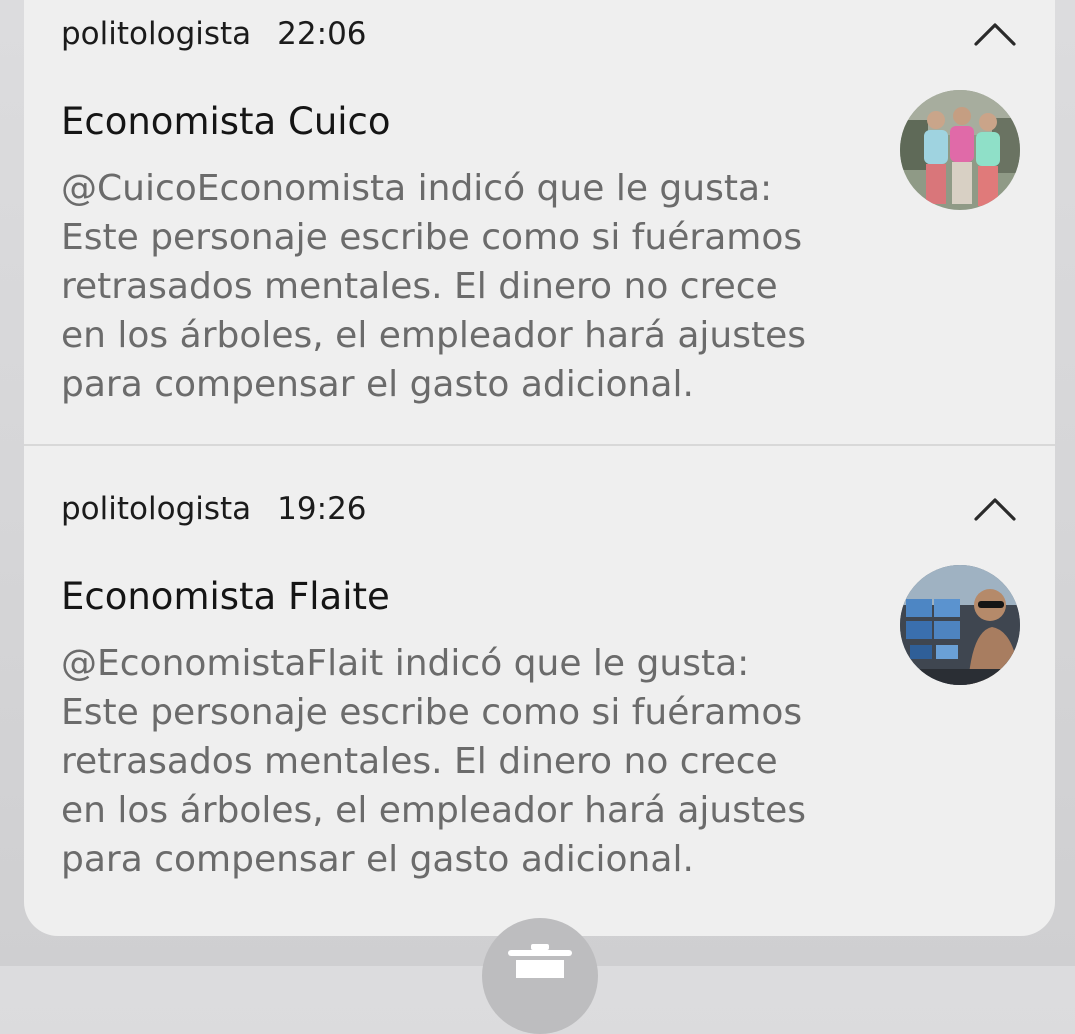 Image resolution: width=1075 pixels, height=1034 pixels. What do you see at coordinates (226, 121) in the screenshot?
I see `notification-title: Economista Cuico` at bounding box center [226, 121].